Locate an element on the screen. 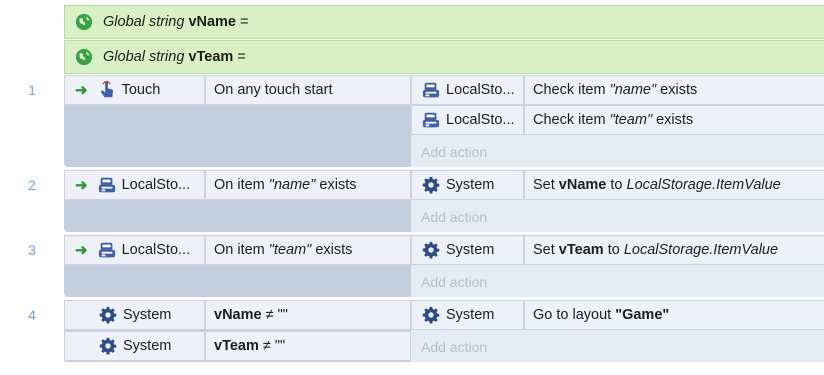 This screenshot has height=375, width=824. action-text: Set vName to LocalStorage.ItemValue is located at coordinates (674, 185).